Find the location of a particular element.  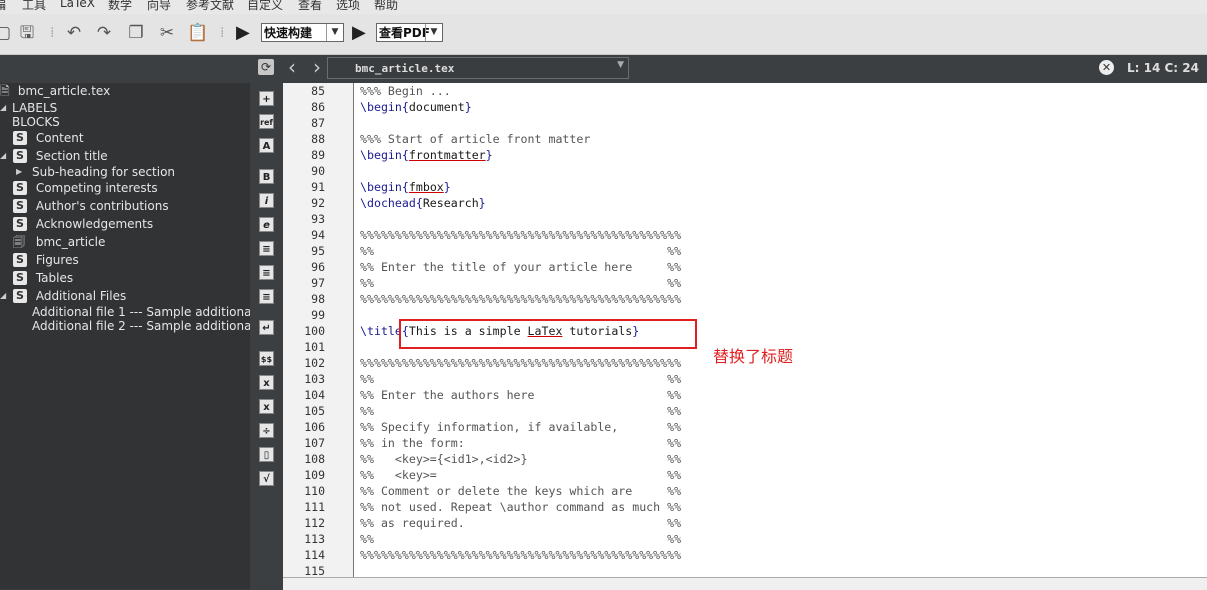

line-number: 99 is located at coordinates (318, 315).